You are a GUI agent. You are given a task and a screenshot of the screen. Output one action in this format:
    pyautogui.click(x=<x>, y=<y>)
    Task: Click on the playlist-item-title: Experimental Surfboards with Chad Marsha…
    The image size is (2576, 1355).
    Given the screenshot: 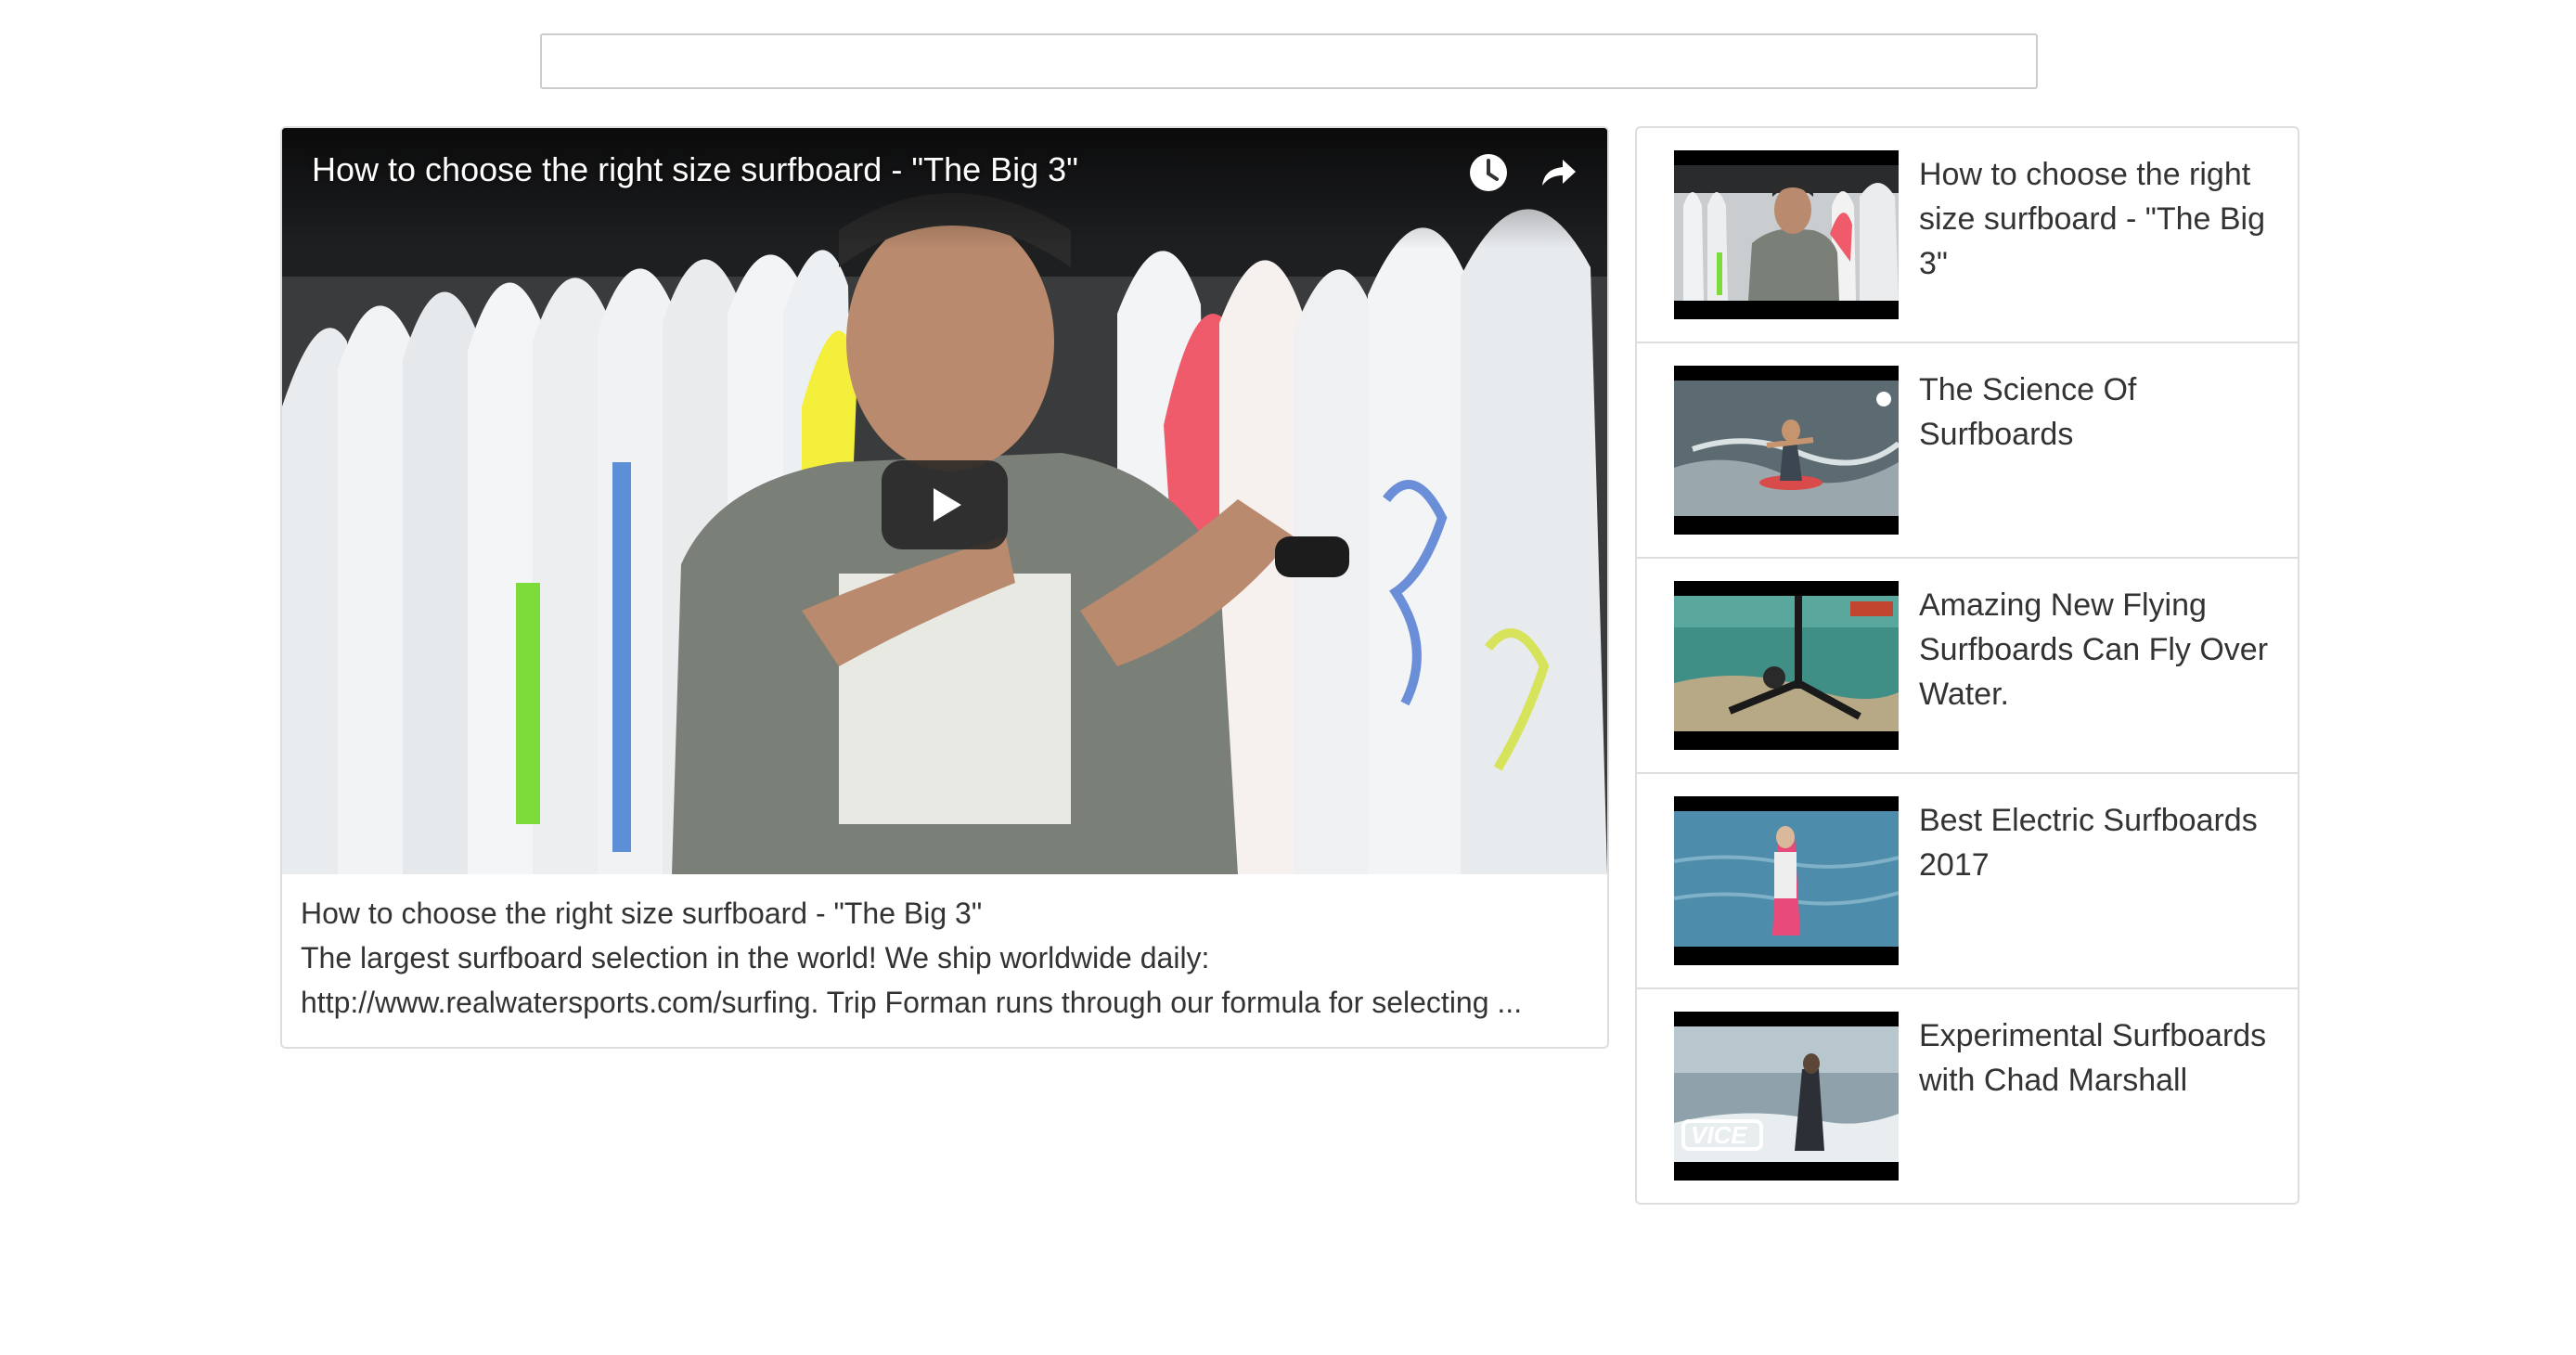 What is the action you would take?
    pyautogui.click(x=2100, y=1058)
    